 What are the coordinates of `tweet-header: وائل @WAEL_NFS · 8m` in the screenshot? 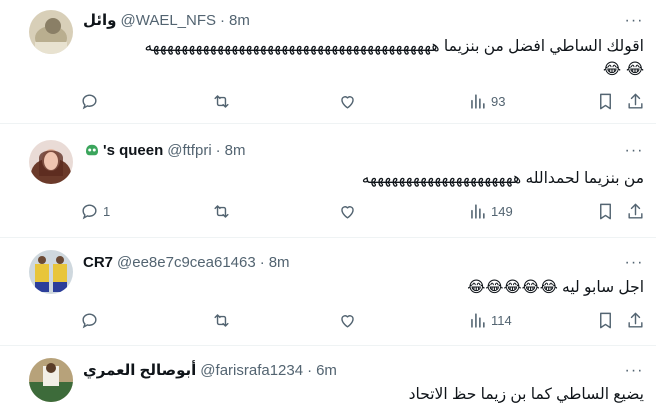 It's located at (166, 20).